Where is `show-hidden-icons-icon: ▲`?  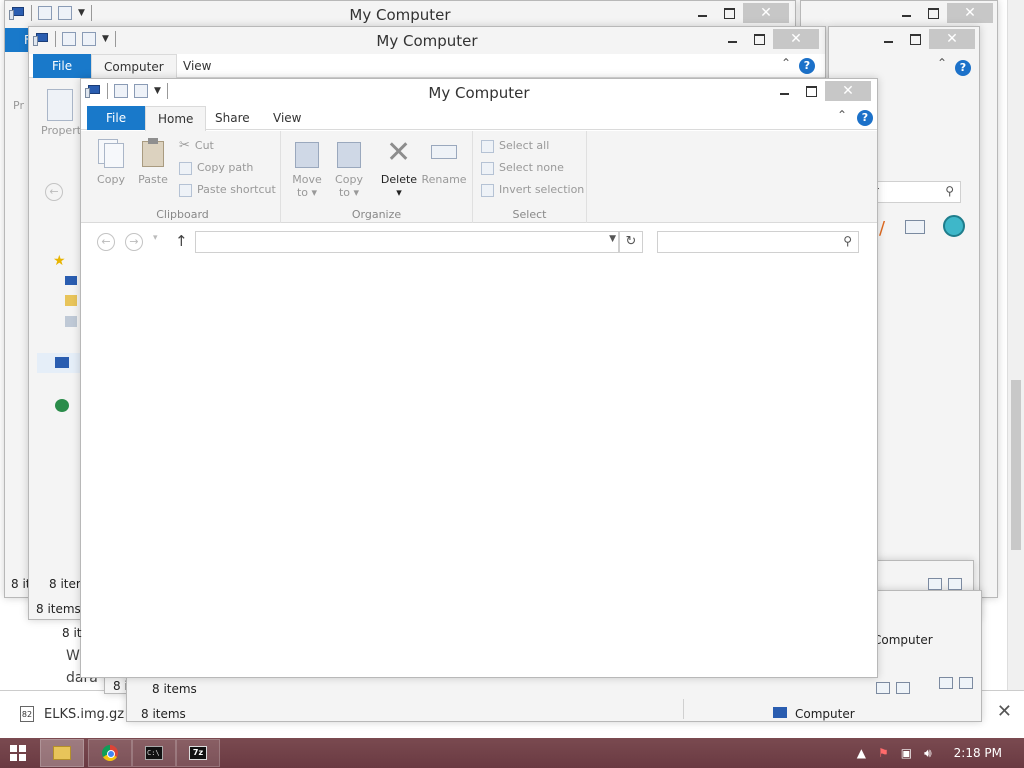 show-hidden-icons-icon: ▲ is located at coordinates (861, 753).